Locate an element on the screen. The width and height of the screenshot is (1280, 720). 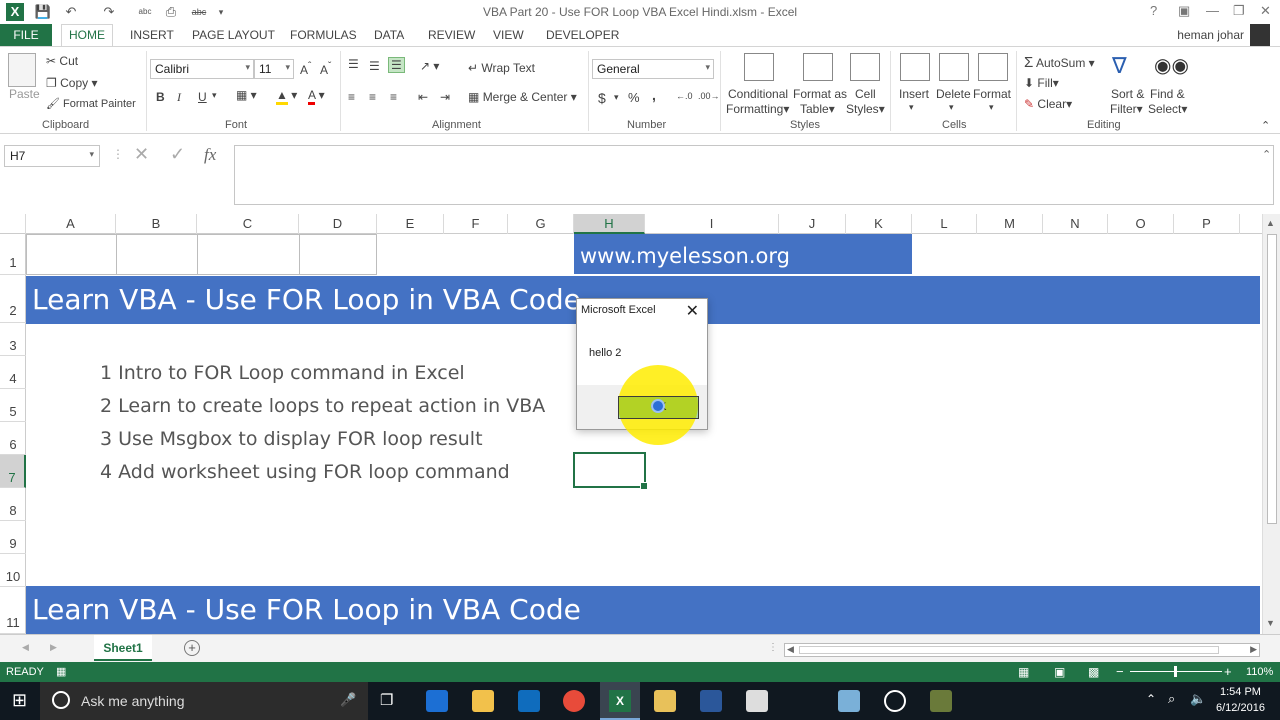
formula-input is located at coordinates (754, 175).